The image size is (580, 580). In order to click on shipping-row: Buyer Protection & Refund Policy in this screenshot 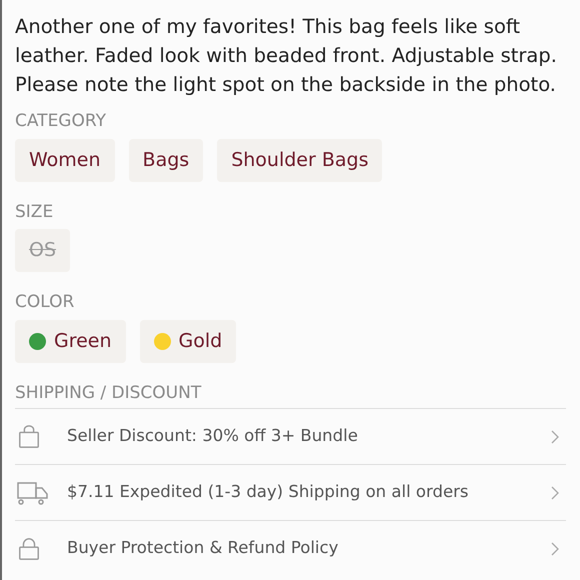, I will do `click(290, 548)`.